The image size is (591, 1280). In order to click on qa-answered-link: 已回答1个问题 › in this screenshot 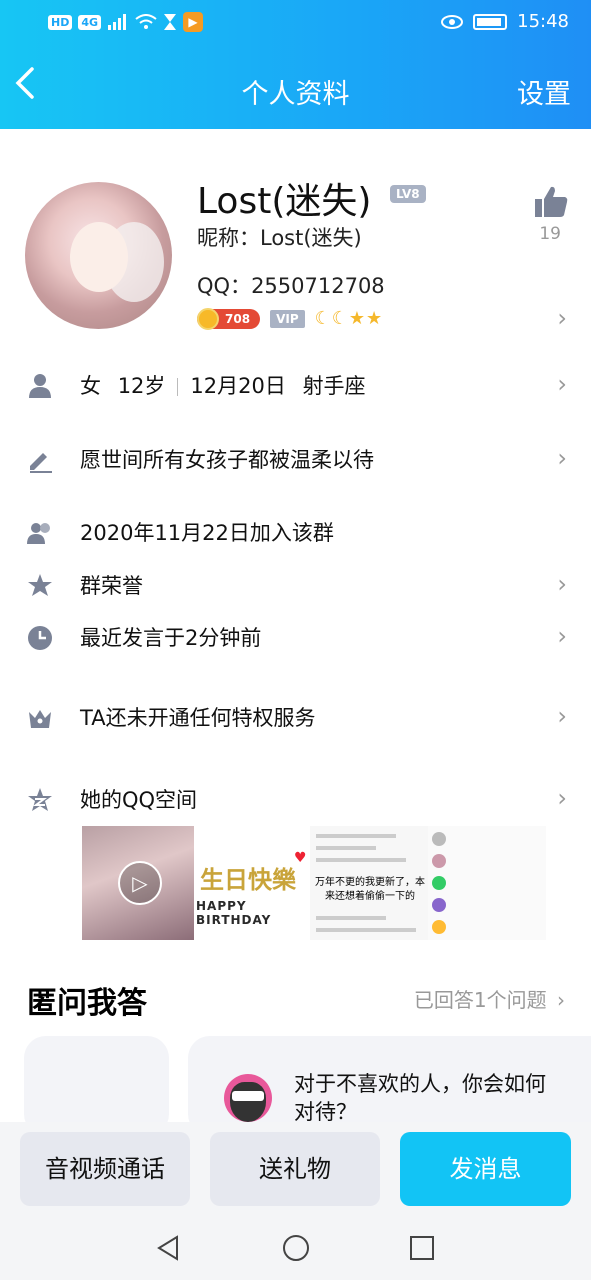, I will do `click(489, 998)`.